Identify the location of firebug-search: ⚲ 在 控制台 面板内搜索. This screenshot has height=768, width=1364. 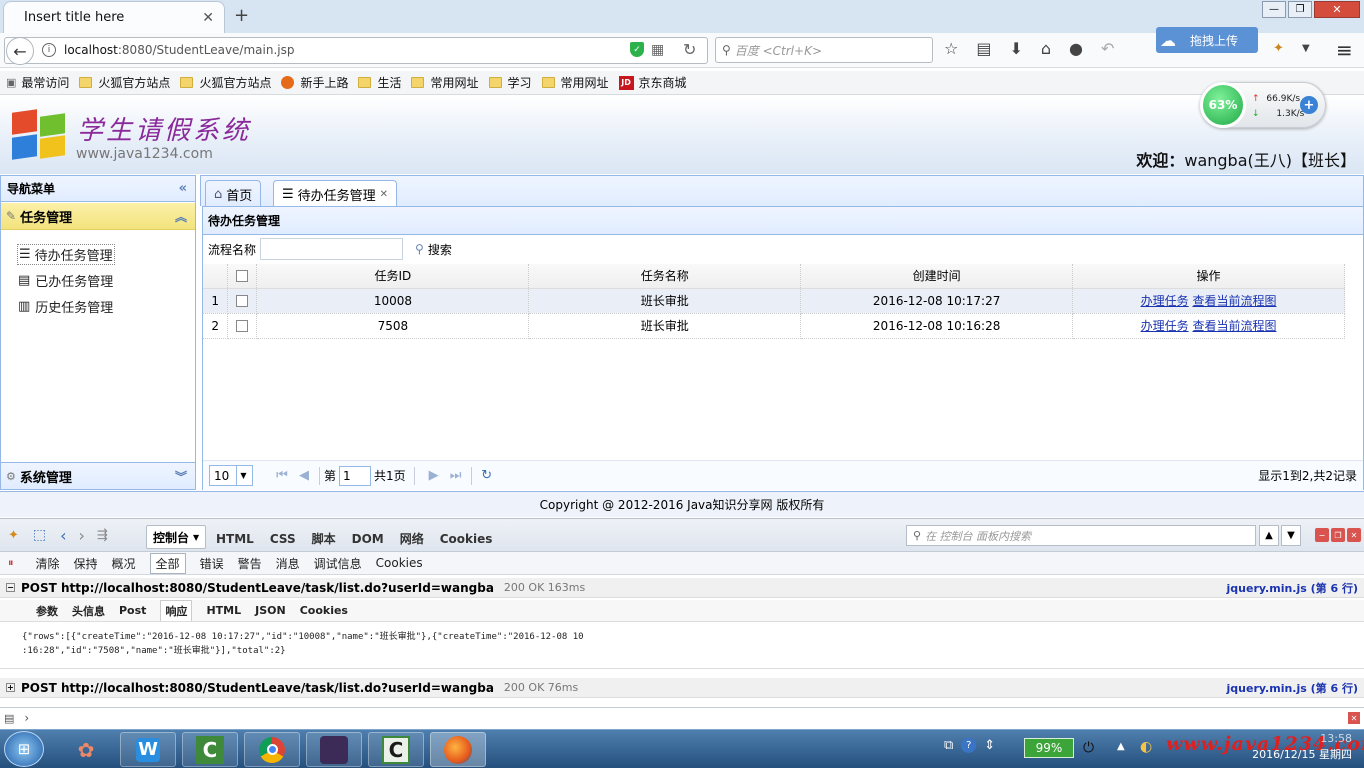
(1081, 535).